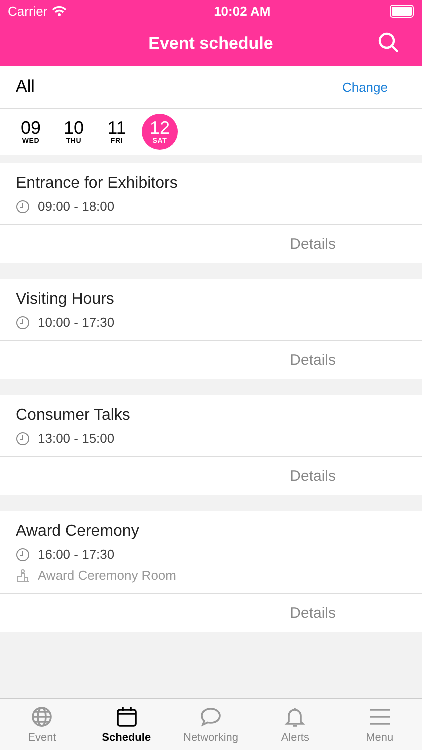 Image resolution: width=422 pixels, height=750 pixels. Describe the element at coordinates (74, 416) in the screenshot. I see `event-title: Consumer Talks` at that location.